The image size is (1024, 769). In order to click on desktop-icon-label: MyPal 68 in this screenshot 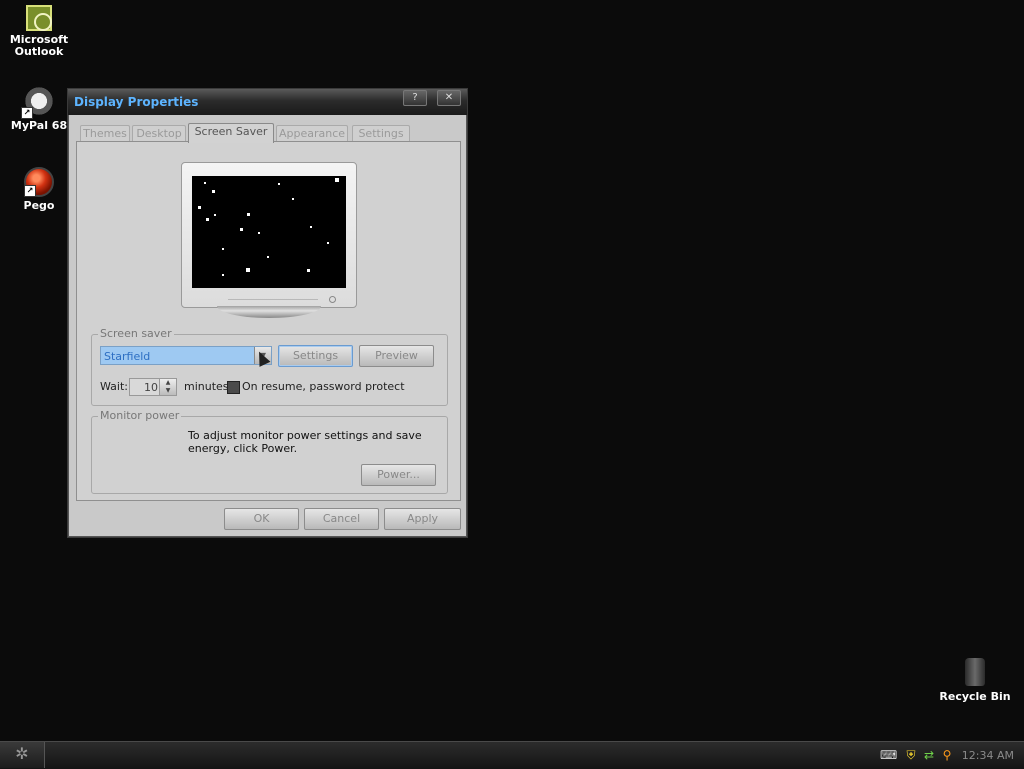, I will do `click(39, 125)`.